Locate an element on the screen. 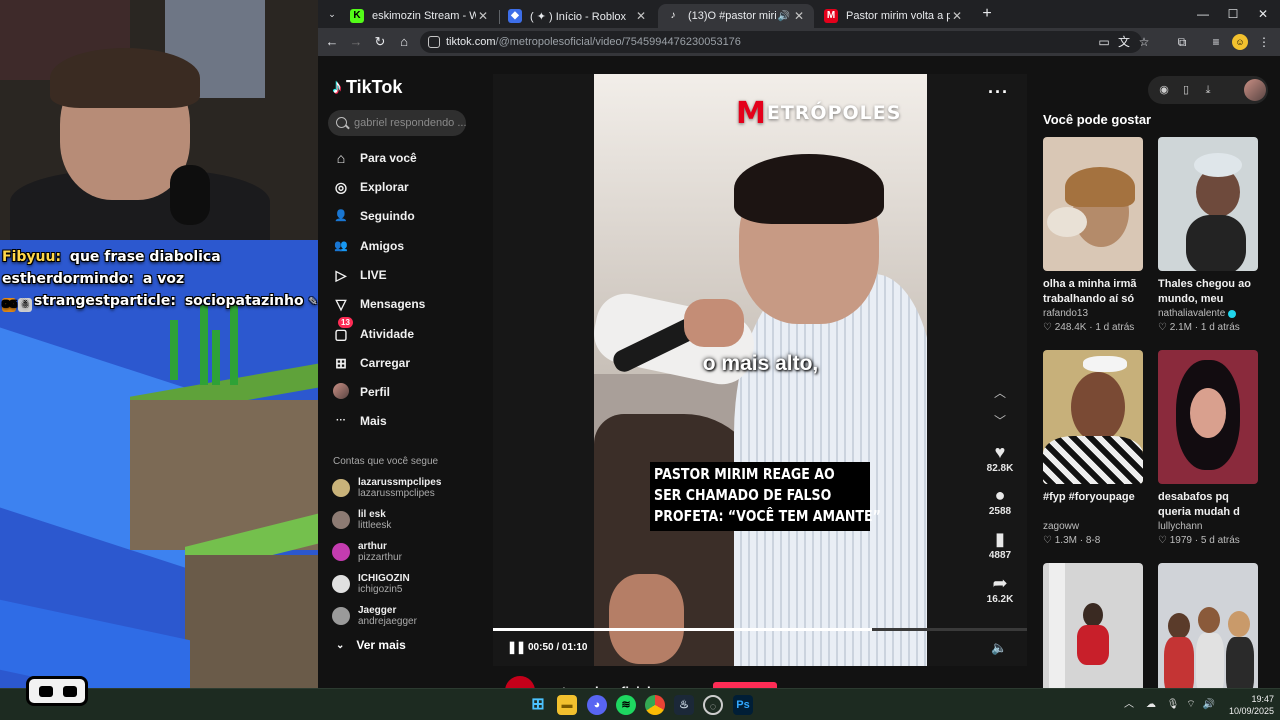  forward-arrow-icon: → is located at coordinates (356, 42).